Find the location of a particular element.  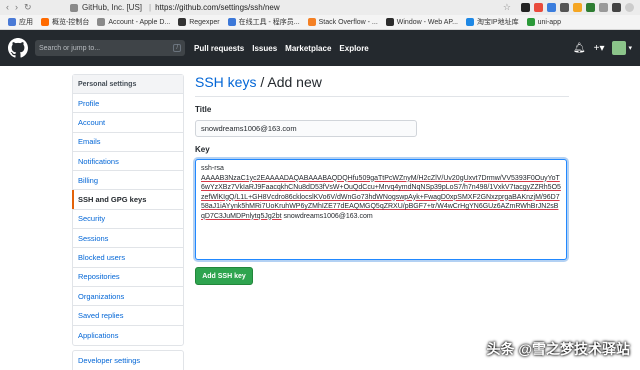

profile-icon is located at coordinates (629, 7).